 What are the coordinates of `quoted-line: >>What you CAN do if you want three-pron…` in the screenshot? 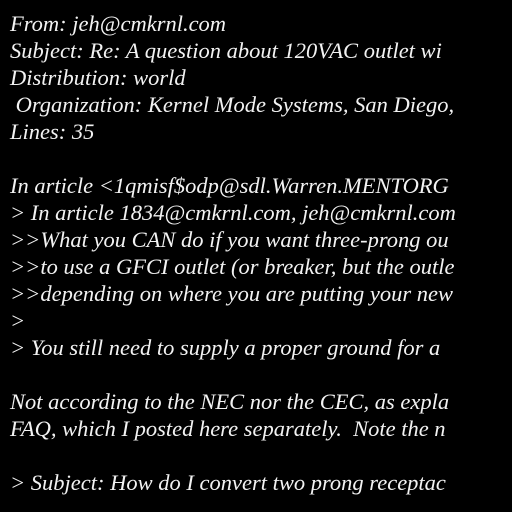 It's located at (229, 239).